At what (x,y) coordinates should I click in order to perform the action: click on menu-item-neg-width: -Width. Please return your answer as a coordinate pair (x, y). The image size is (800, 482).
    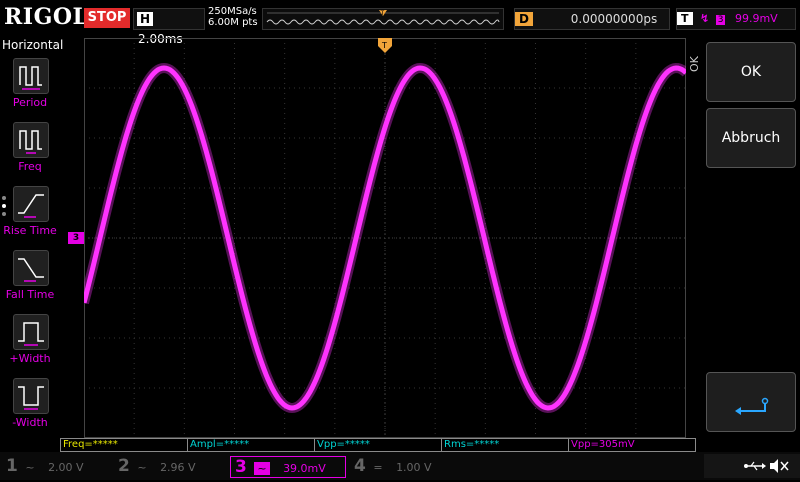
    Looking at the image, I should click on (30, 408).